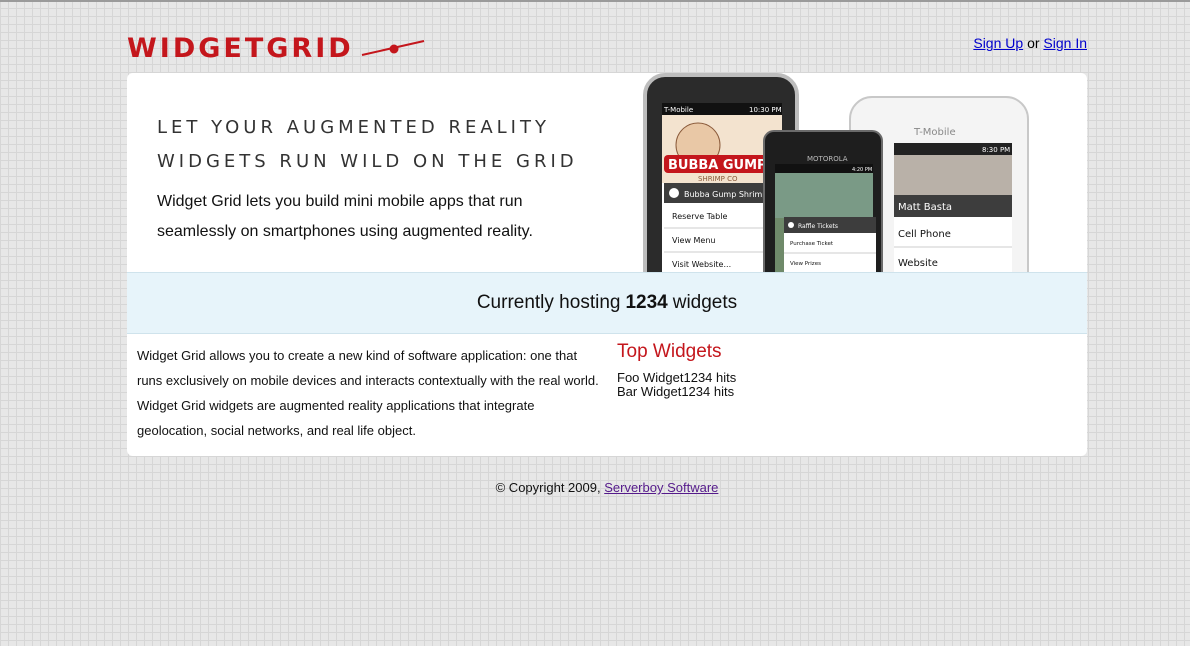 Image resolution: width=1190 pixels, height=646 pixels. What do you see at coordinates (805, 264) in the screenshot?
I see `phone2-item-2: View Prizes` at bounding box center [805, 264].